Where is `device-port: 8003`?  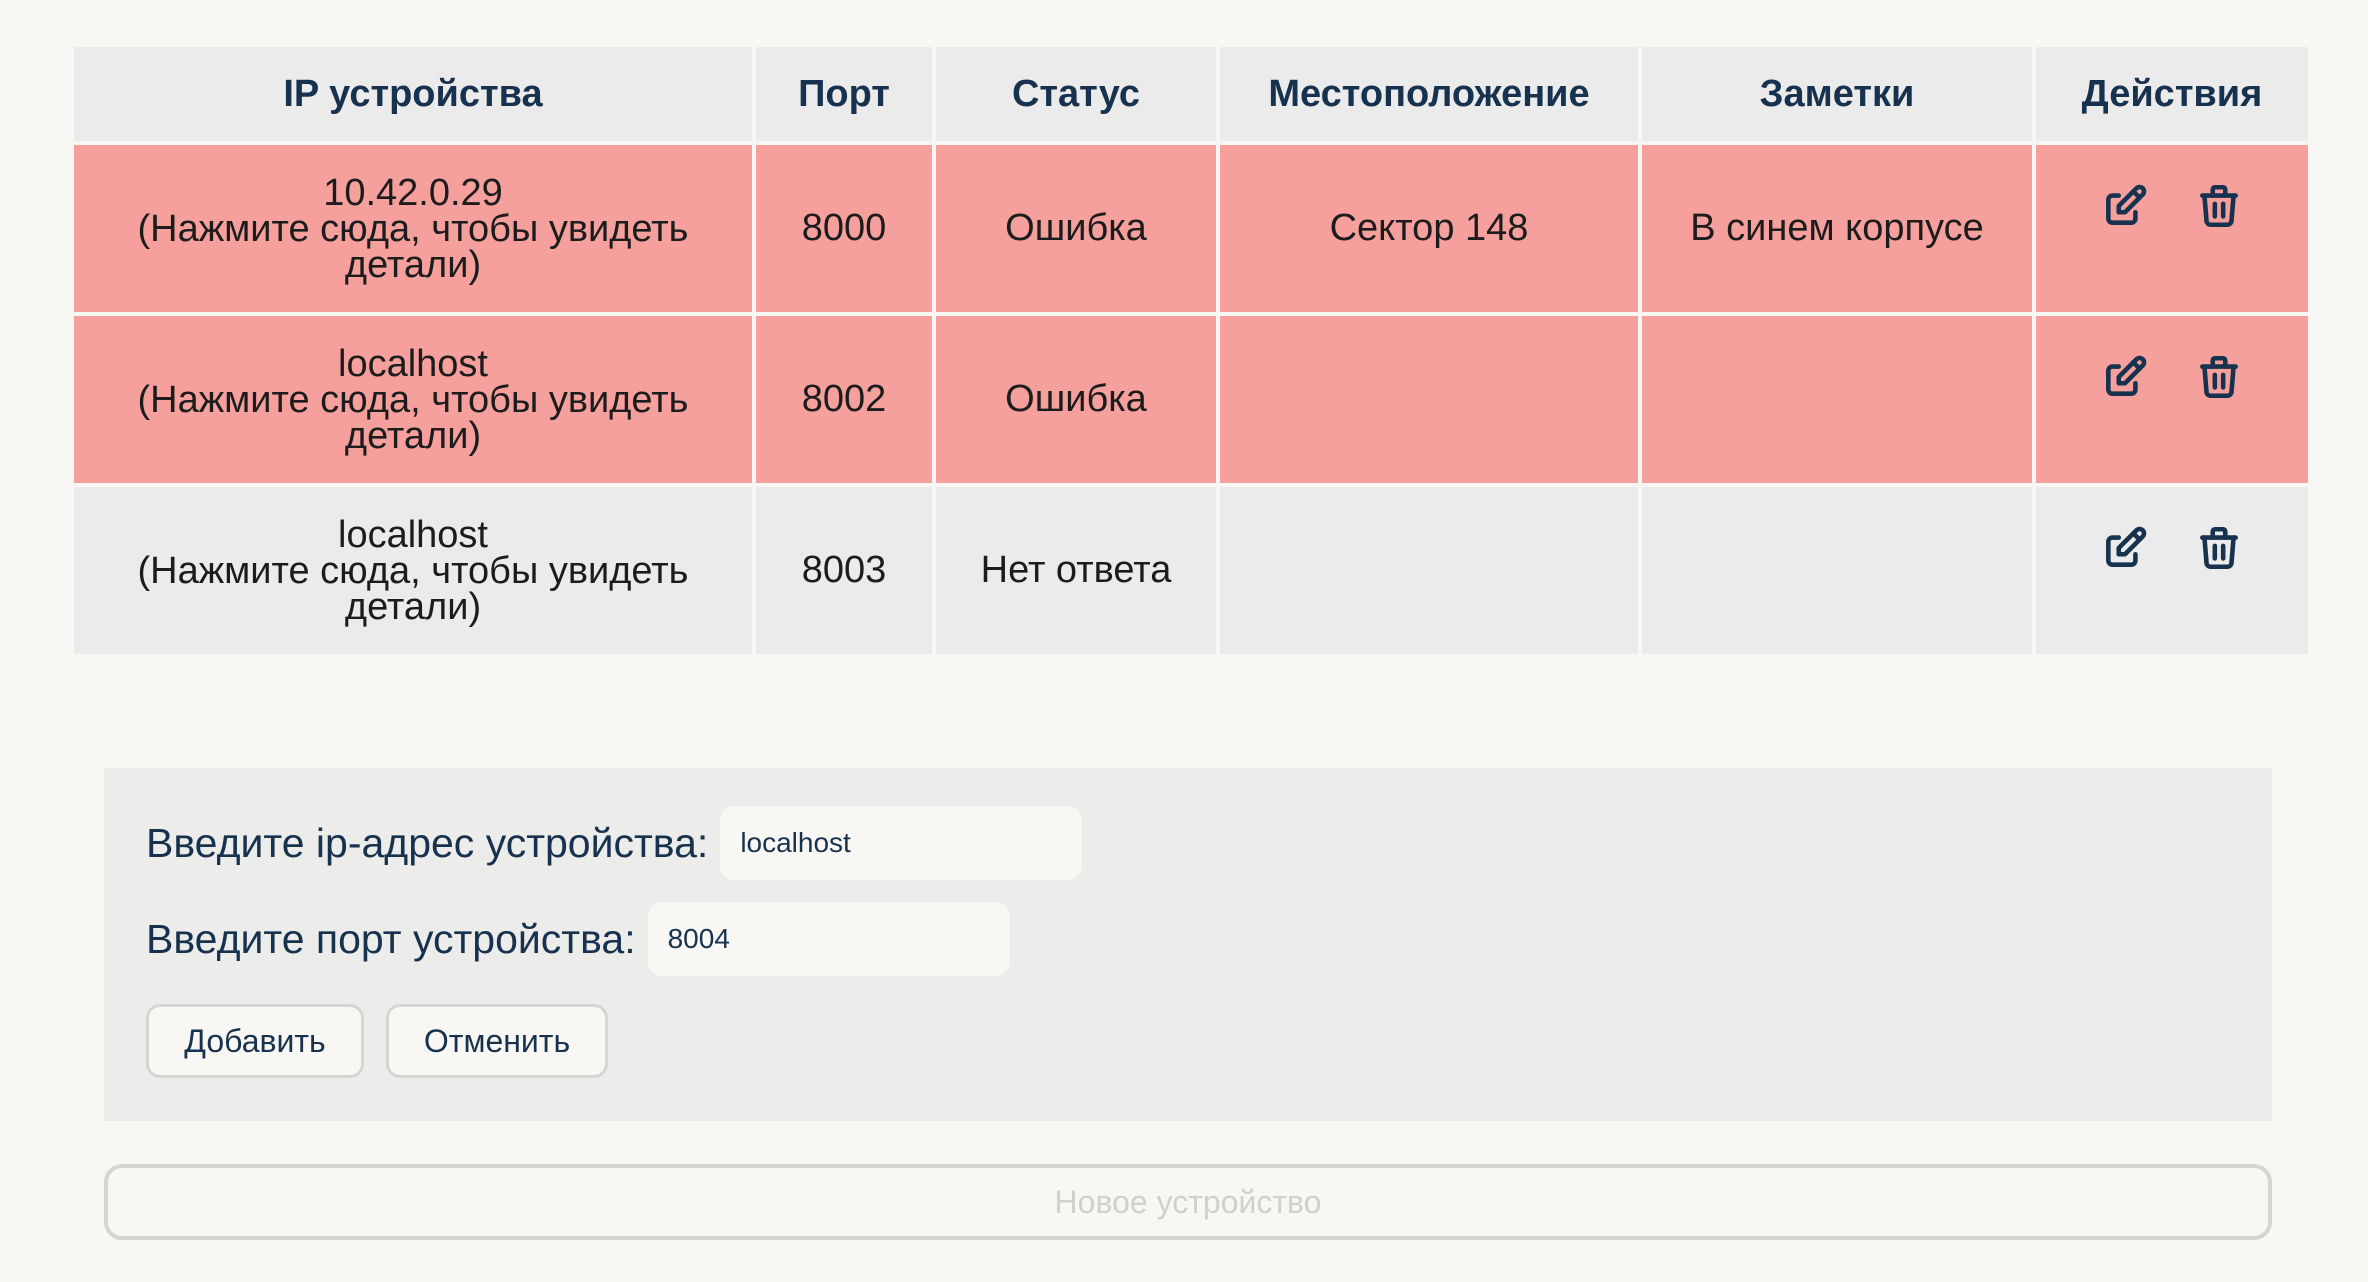 device-port: 8003 is located at coordinates (844, 570).